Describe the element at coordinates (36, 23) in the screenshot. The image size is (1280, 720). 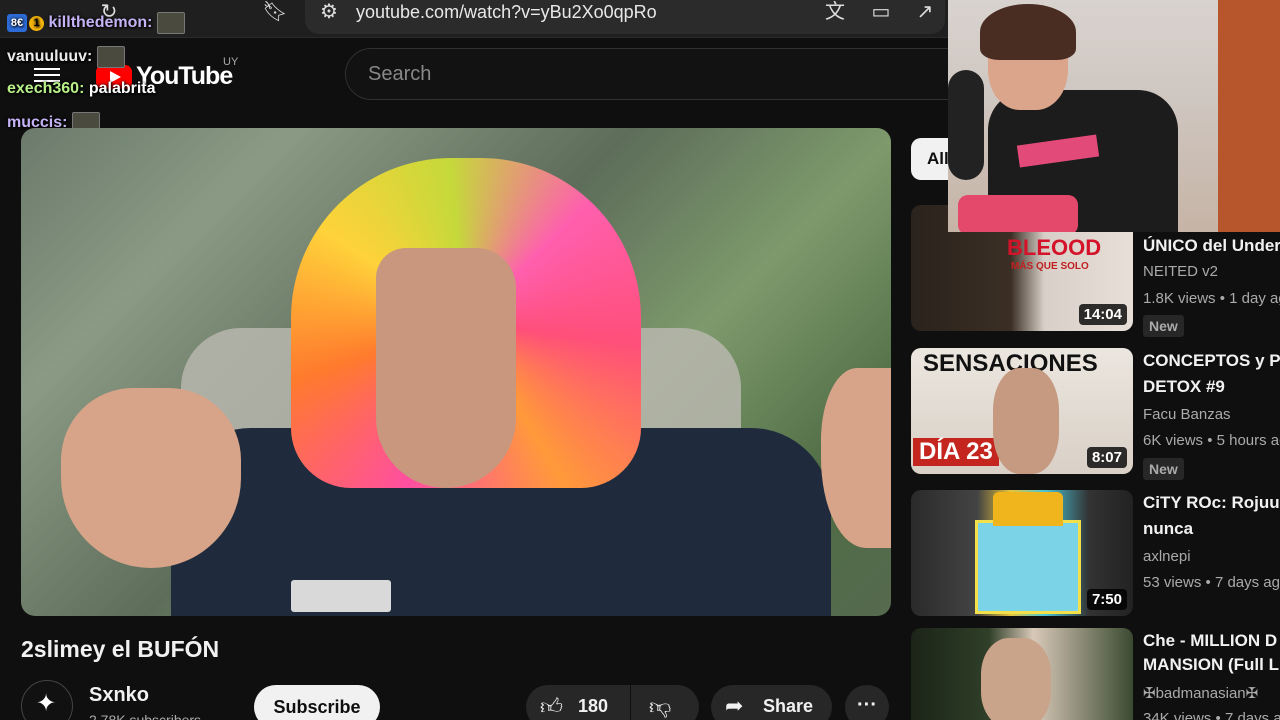
I see `gift-badge: 1` at that location.